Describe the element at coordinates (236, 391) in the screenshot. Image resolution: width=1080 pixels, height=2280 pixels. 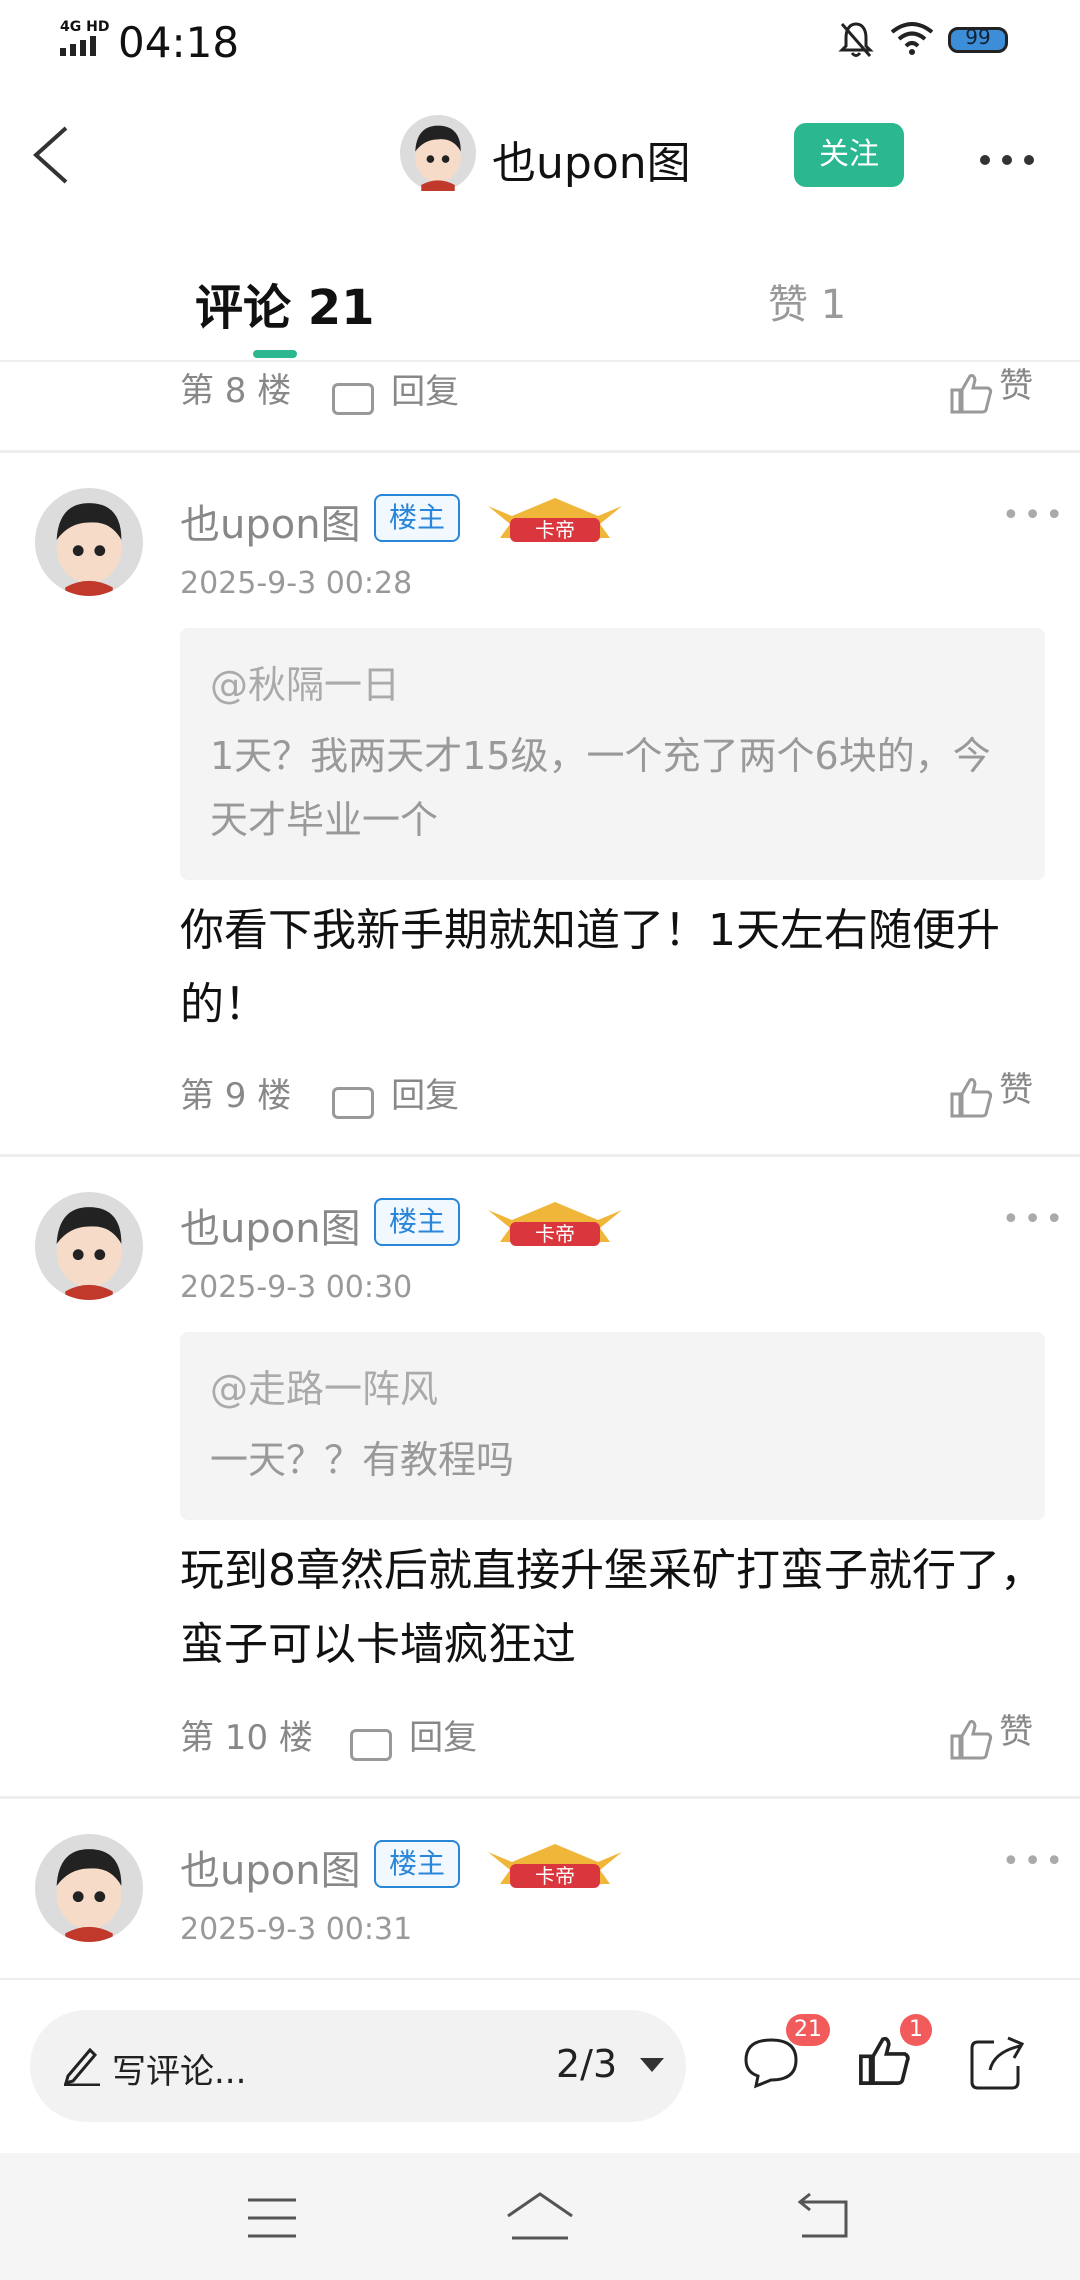
I see `floor-label: 第 8 楼` at that location.